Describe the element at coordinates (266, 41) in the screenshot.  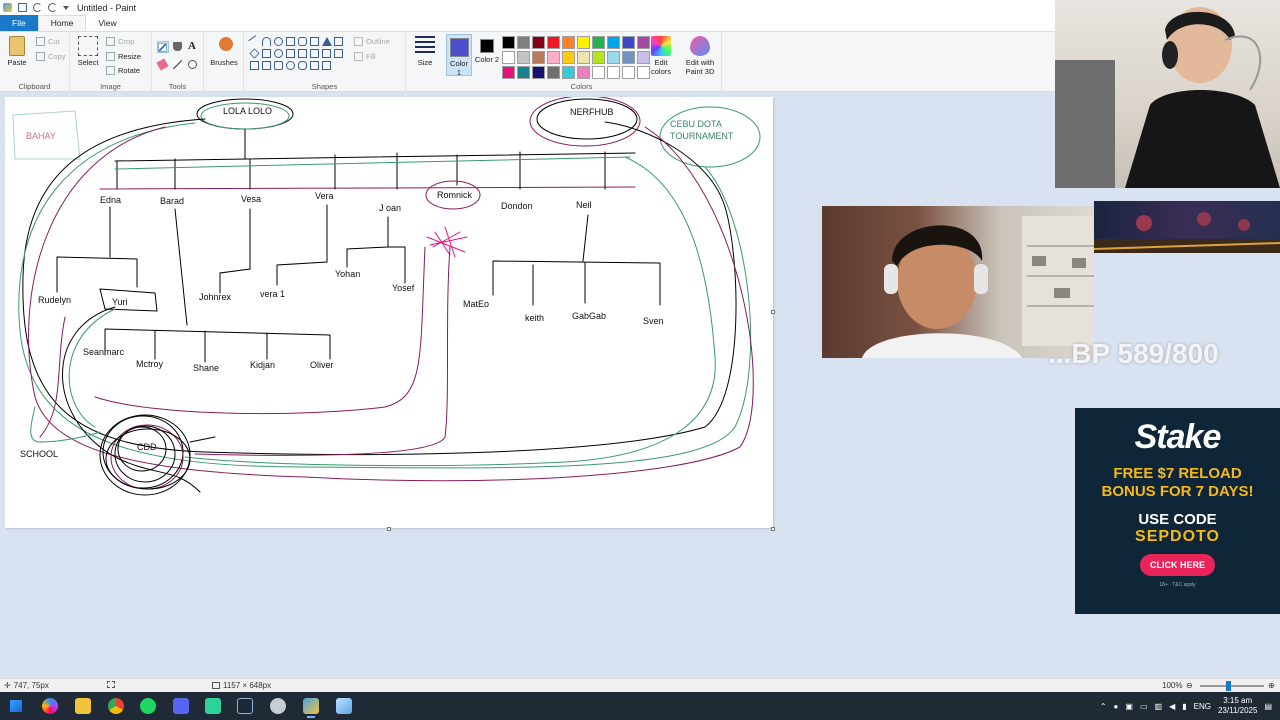
I see `curve-shape-icon` at that location.